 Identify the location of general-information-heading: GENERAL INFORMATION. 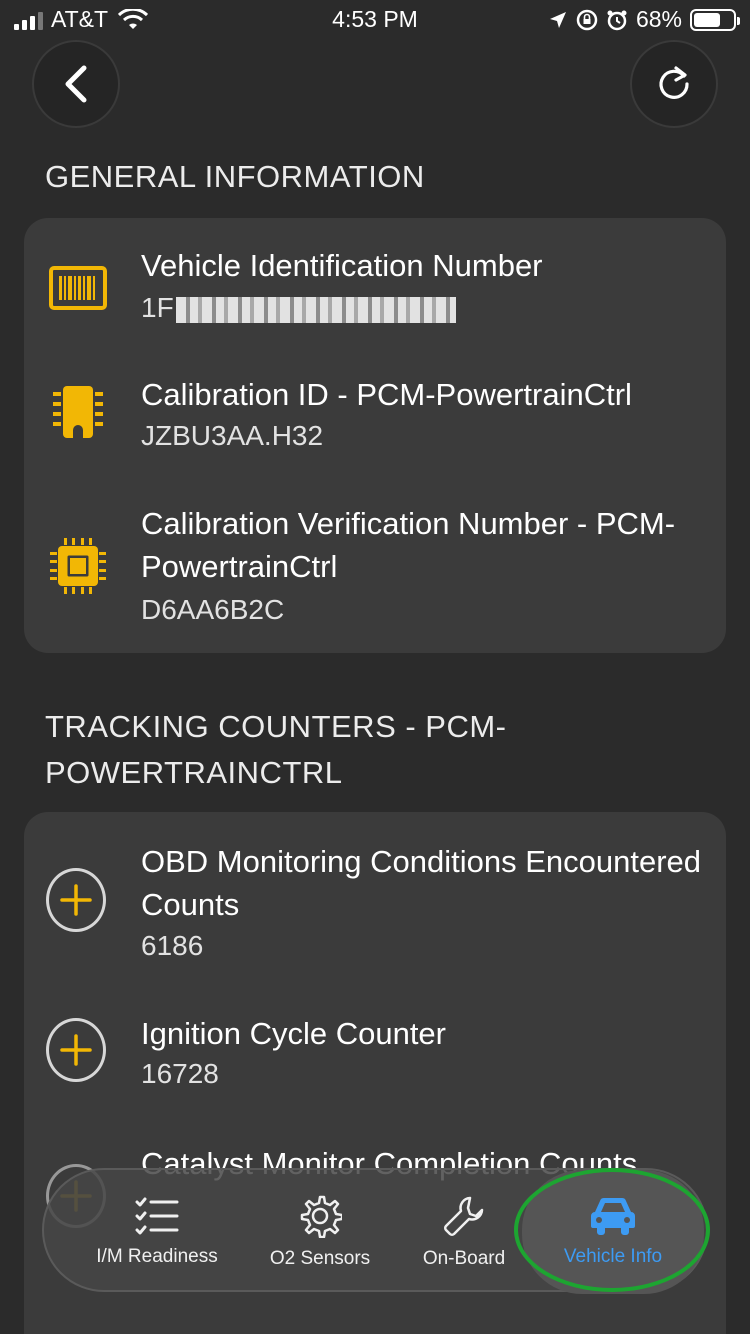
(235, 176).